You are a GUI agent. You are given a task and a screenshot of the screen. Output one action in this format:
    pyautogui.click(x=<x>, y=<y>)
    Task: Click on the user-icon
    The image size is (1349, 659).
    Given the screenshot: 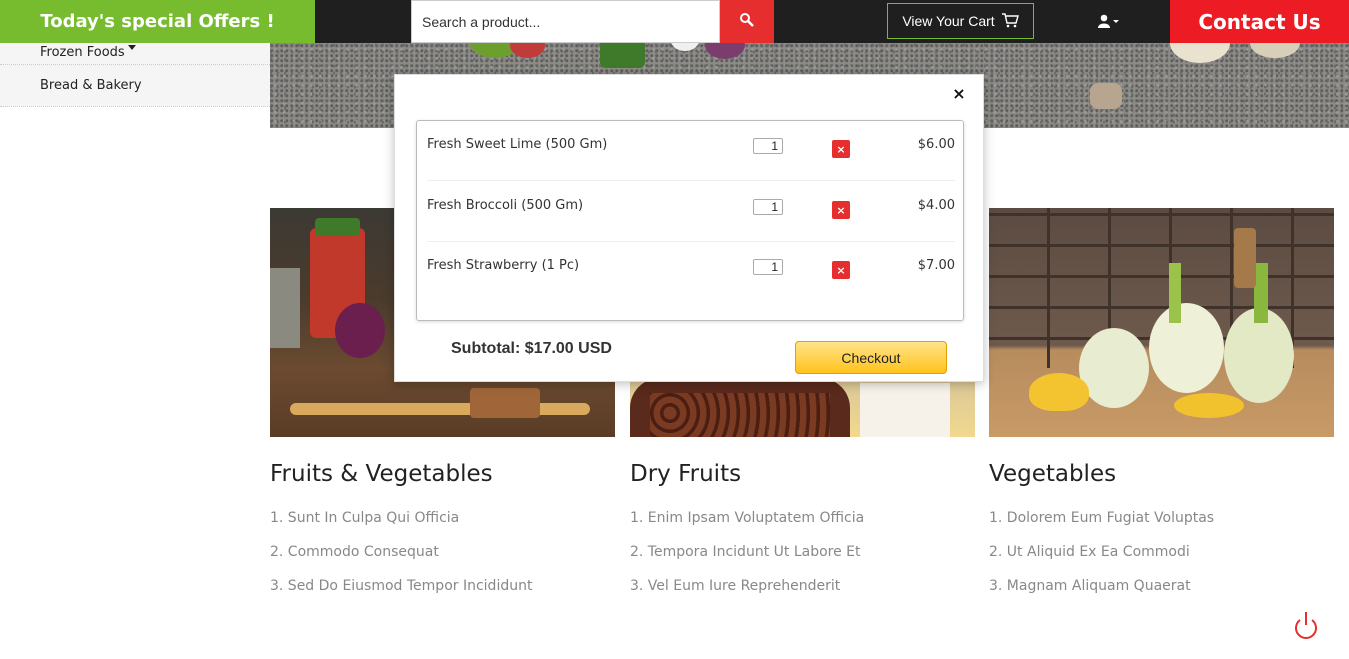 What is the action you would take?
    pyautogui.click(x=1109, y=22)
    